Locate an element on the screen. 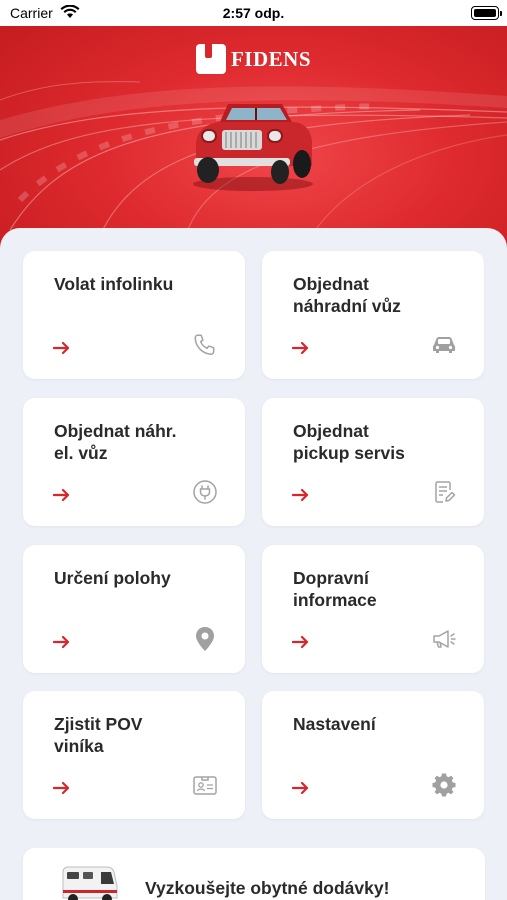 The image size is (507, 900). tile-label: Nastavení is located at coordinates (334, 724).